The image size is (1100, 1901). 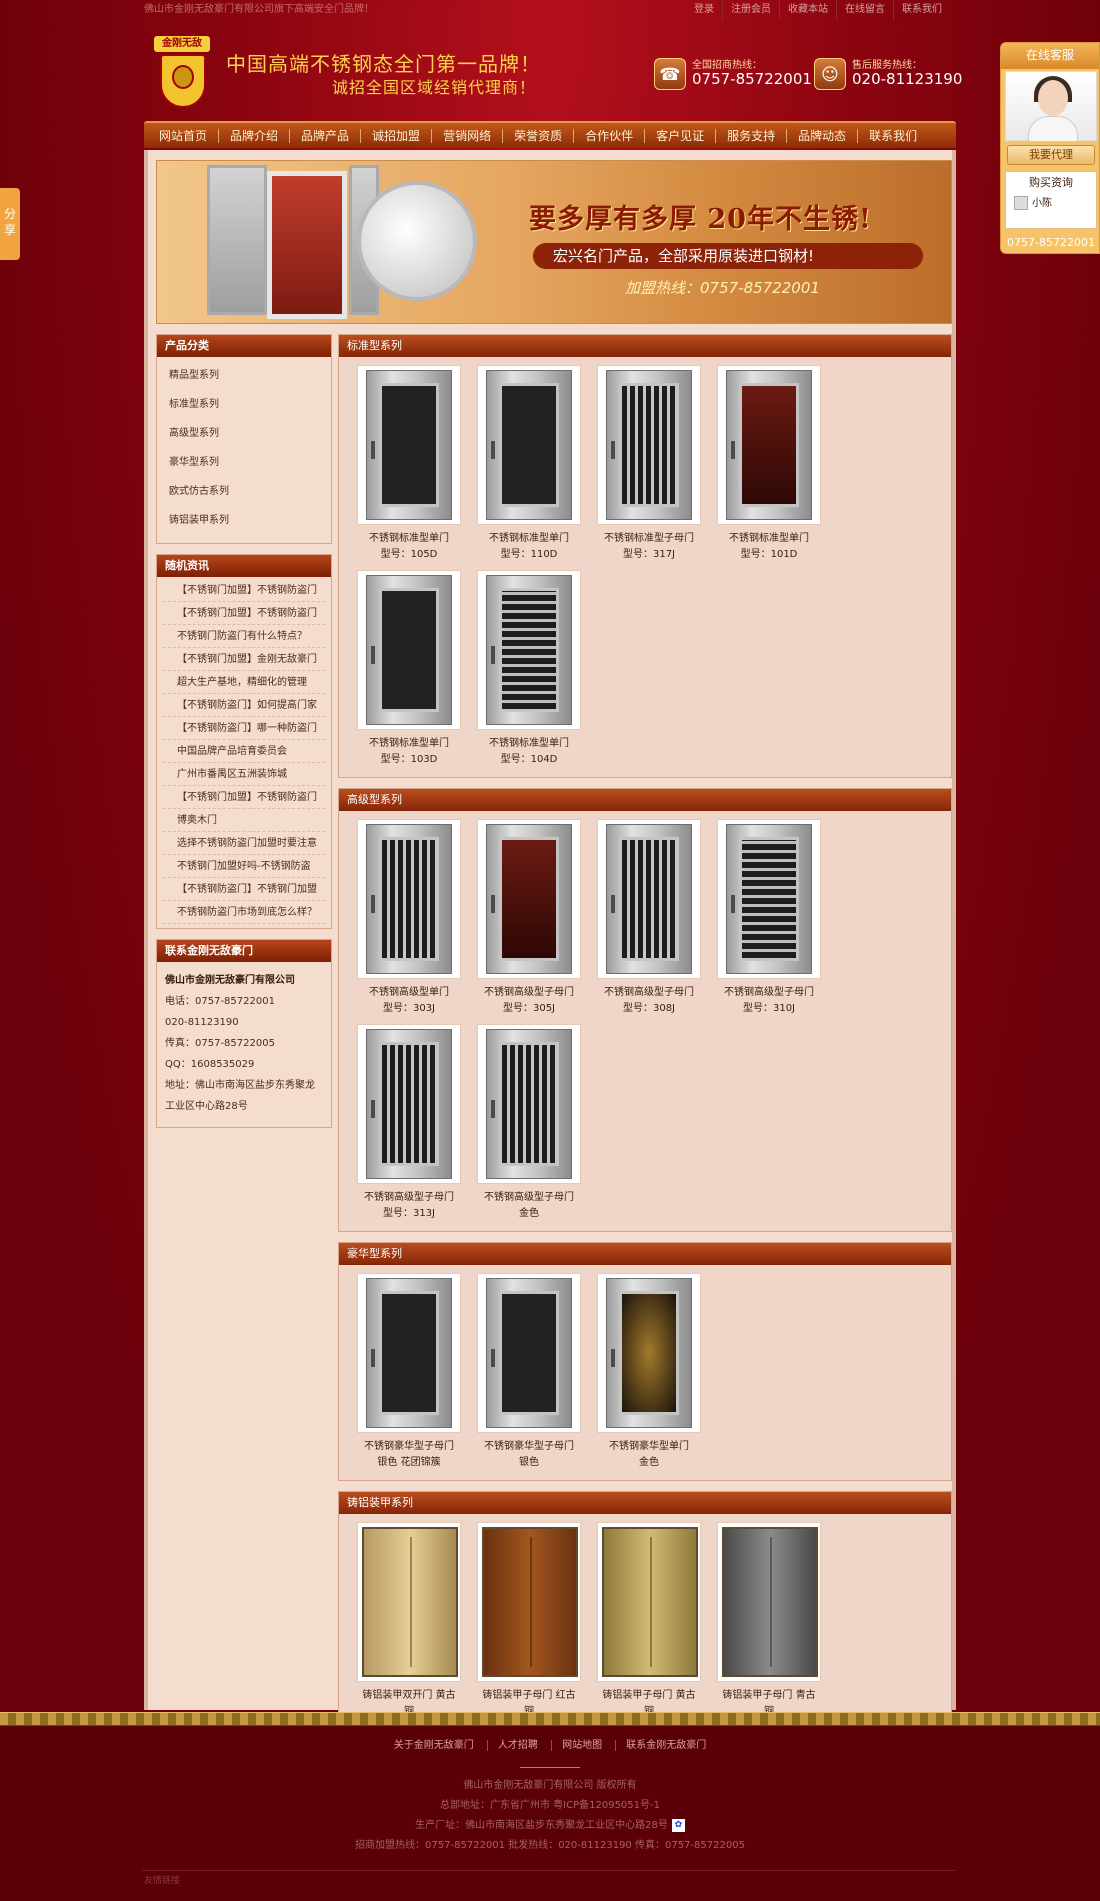 What do you see at coordinates (649, 1447) in the screenshot?
I see `product-name: 不锈钢豪华型单门` at bounding box center [649, 1447].